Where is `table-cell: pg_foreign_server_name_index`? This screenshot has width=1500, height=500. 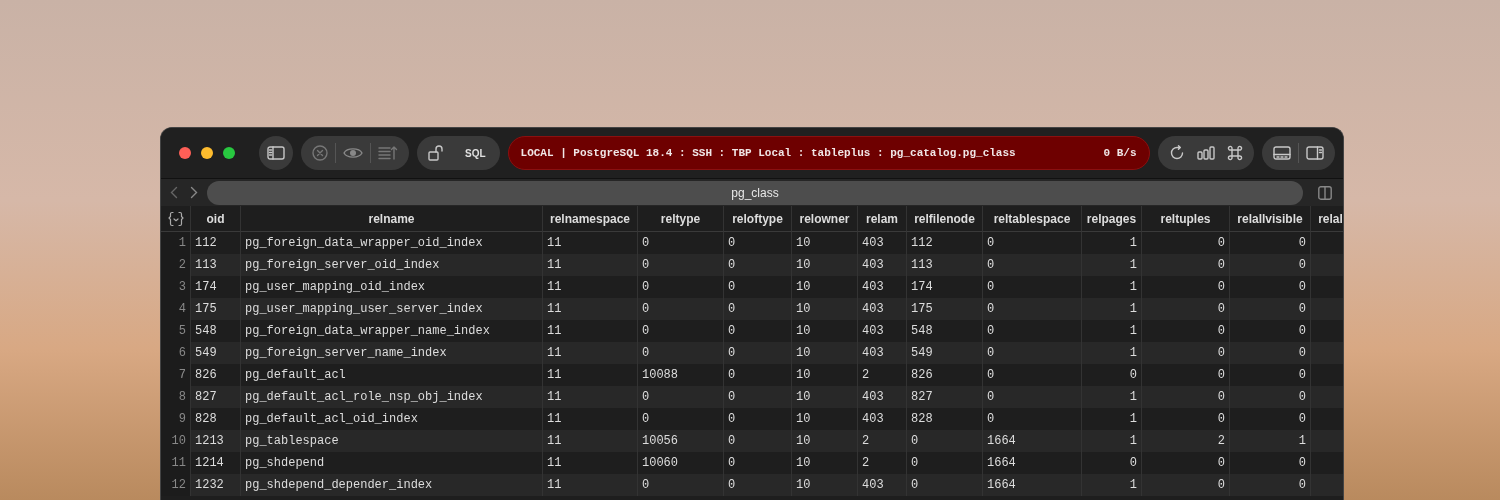 table-cell: pg_foreign_server_name_index is located at coordinates (392, 353).